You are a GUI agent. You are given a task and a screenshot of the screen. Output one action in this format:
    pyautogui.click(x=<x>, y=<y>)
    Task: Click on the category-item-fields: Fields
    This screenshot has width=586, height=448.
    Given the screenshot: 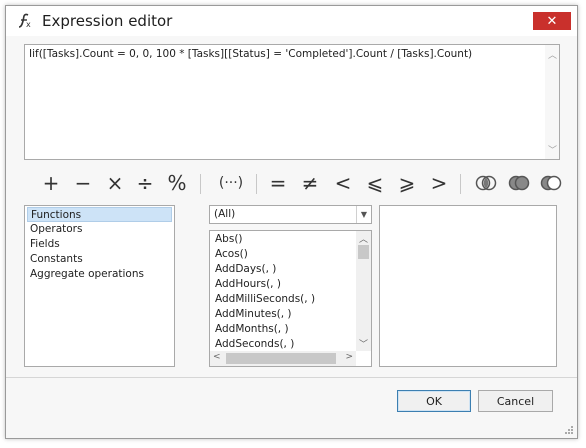 What is the action you would take?
    pyautogui.click(x=43, y=244)
    